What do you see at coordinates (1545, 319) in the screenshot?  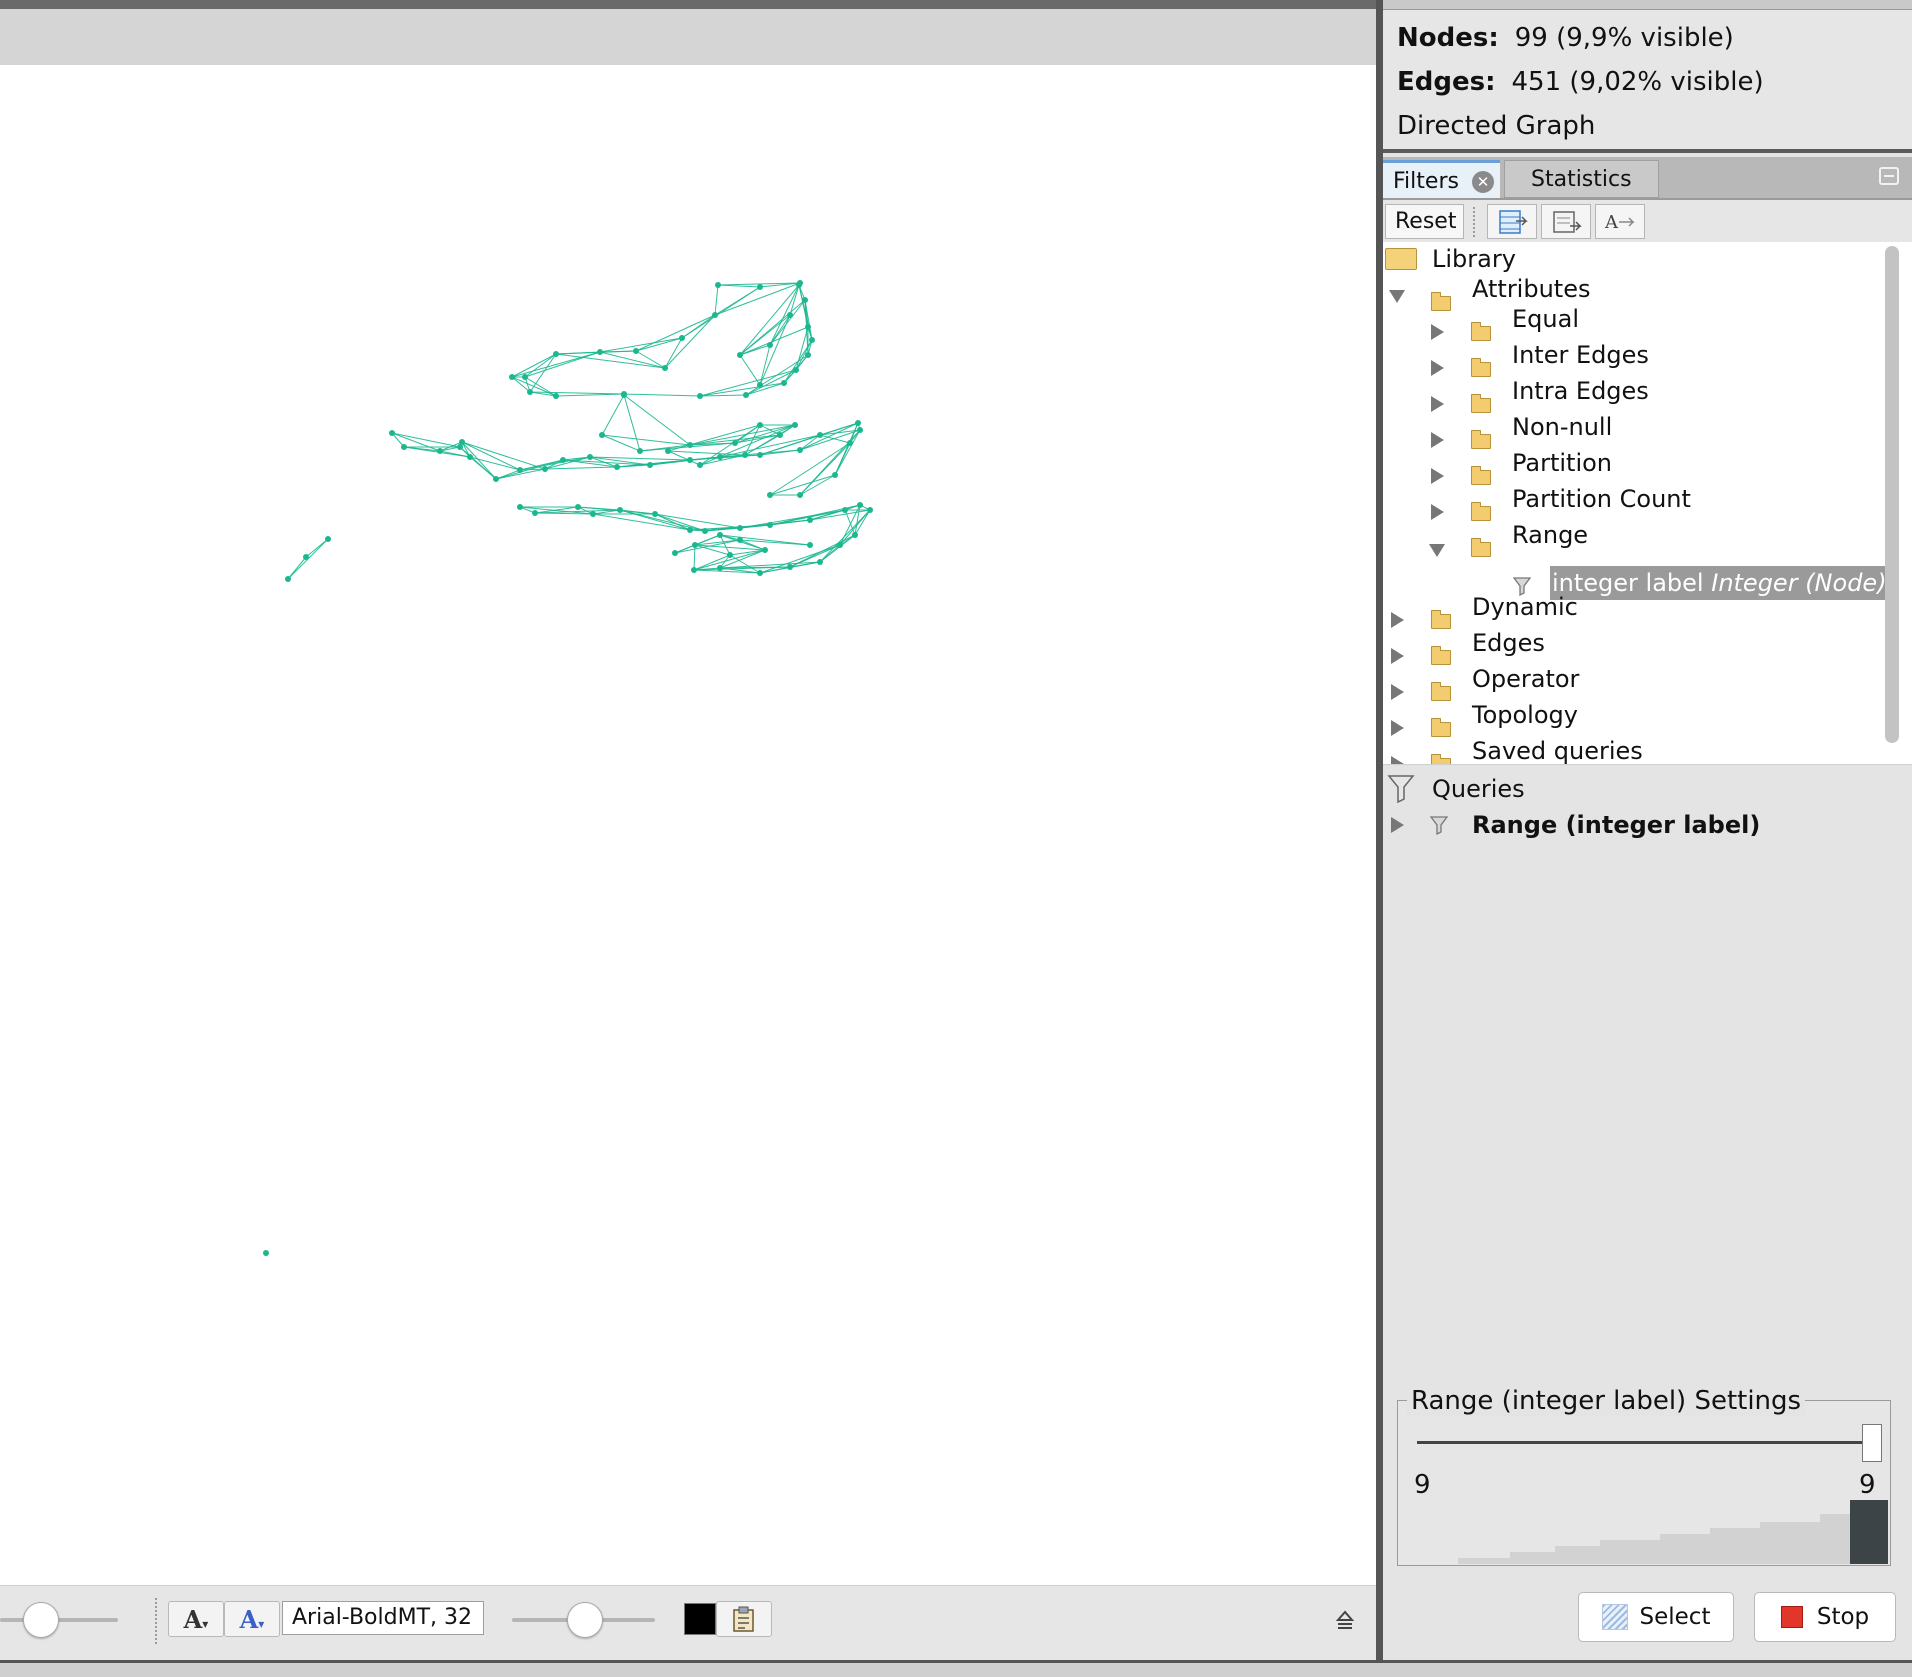 I see `tree-item-equal: Equal` at bounding box center [1545, 319].